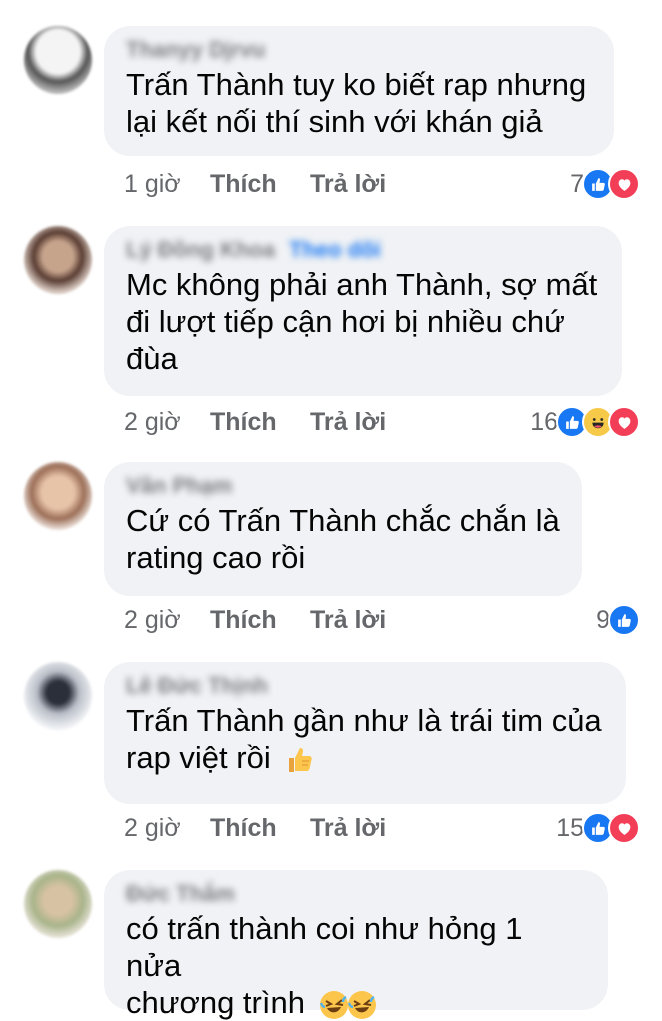 The image size is (662, 1021). What do you see at coordinates (570, 827) in the screenshot?
I see `reaction-count: 15` at bounding box center [570, 827].